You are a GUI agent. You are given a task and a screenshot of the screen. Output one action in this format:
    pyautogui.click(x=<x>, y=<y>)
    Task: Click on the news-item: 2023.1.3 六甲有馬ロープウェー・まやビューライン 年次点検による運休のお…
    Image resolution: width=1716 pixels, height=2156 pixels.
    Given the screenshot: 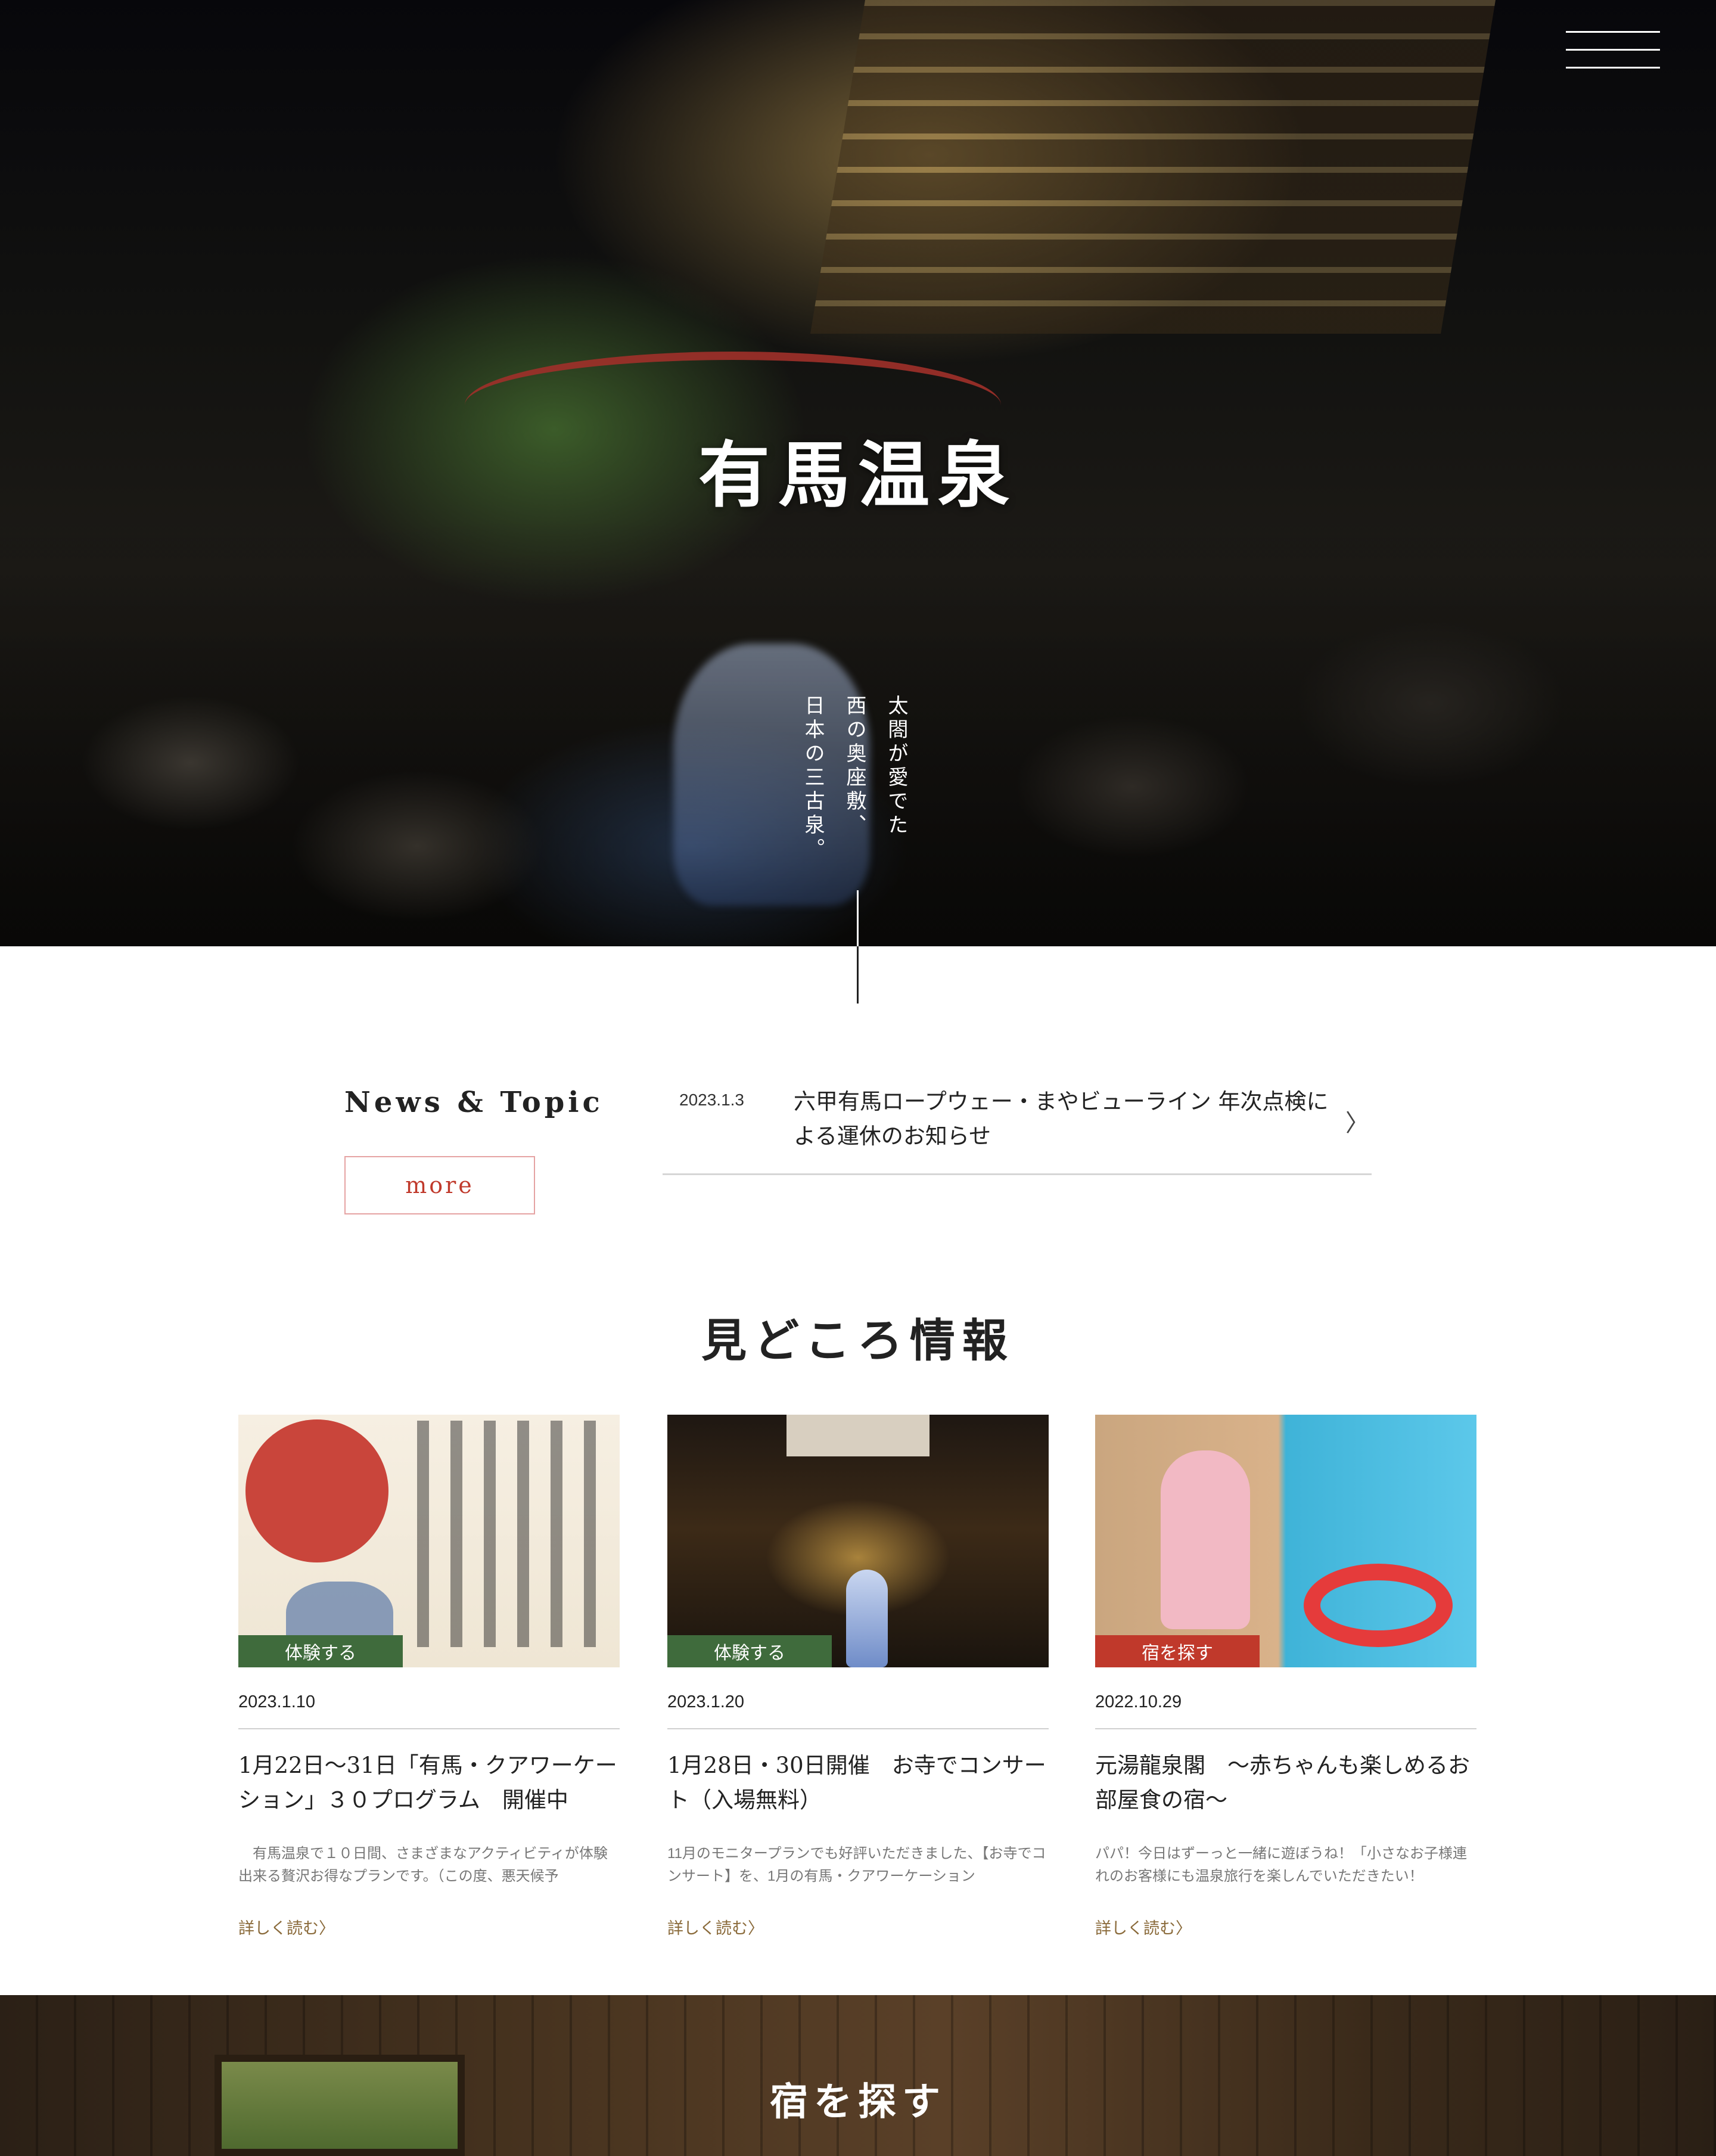 What is the action you would take?
    pyautogui.click(x=1017, y=1126)
    